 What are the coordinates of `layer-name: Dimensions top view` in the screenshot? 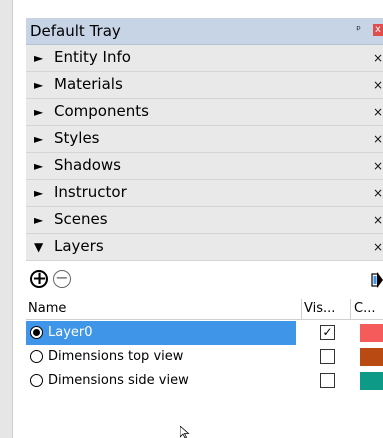 It's located at (115, 356).